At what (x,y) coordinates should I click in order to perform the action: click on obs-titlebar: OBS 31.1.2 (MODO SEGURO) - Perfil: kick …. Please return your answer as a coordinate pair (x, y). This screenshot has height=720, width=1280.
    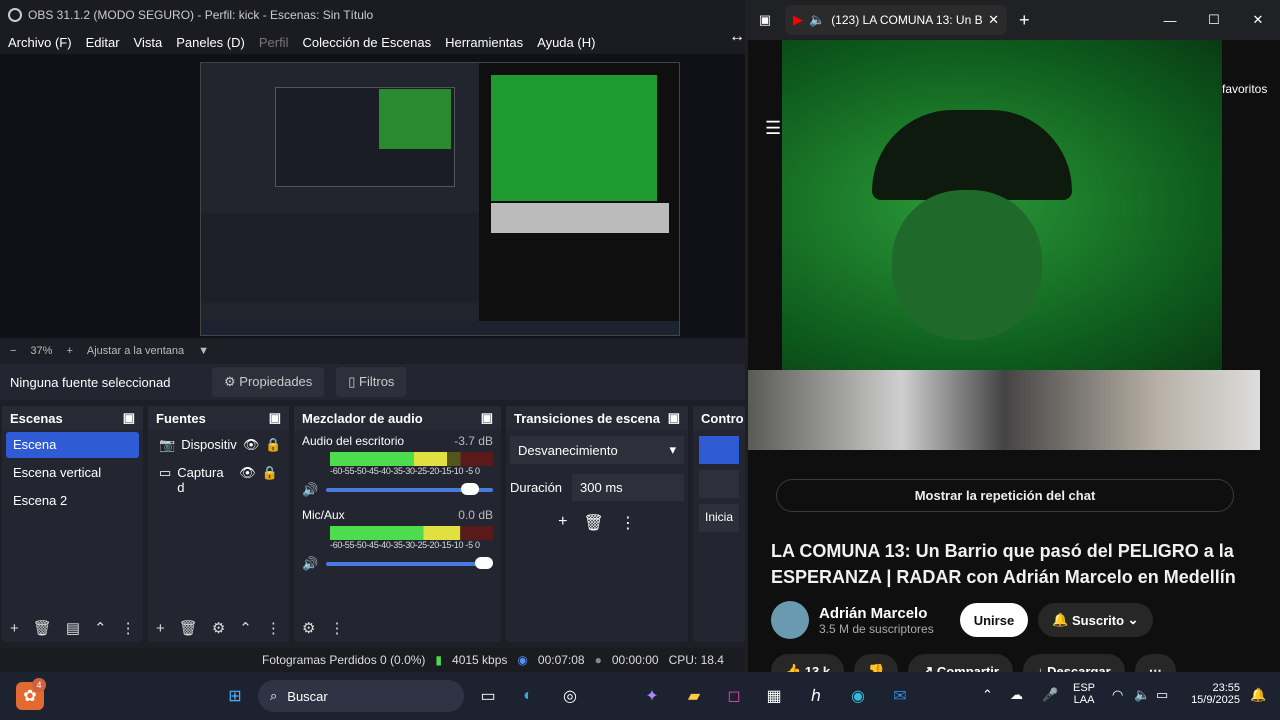
    Looking at the image, I should click on (372, 15).